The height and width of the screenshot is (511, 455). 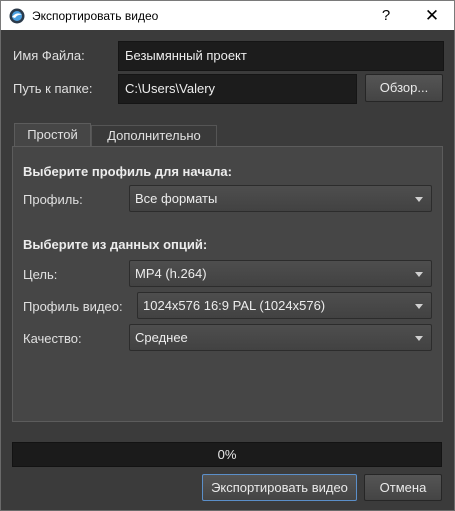 What do you see at coordinates (280, 273) in the screenshot?
I see `target-select: MP4 (h.264)` at bounding box center [280, 273].